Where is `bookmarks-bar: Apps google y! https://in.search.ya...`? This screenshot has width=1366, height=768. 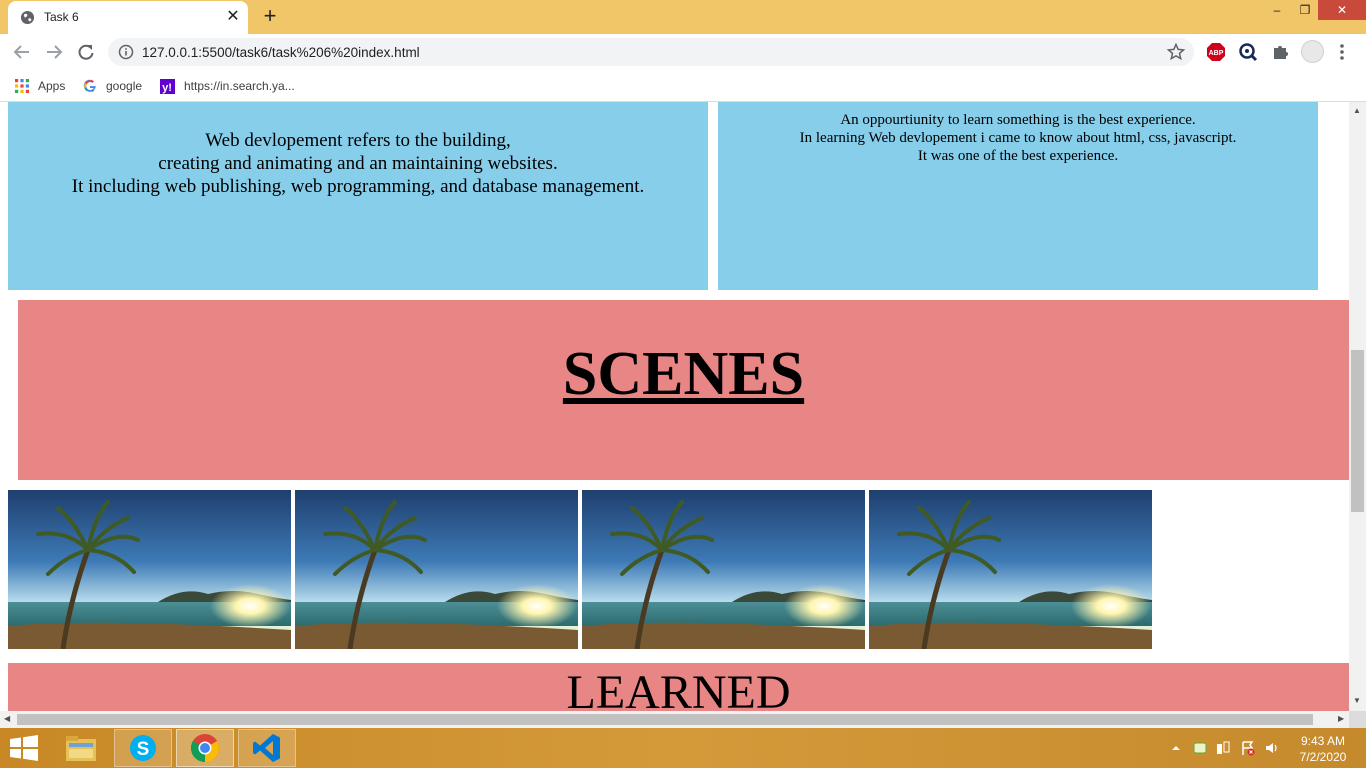 bookmarks-bar: Apps google y! https://in.search.ya... is located at coordinates (683, 86).